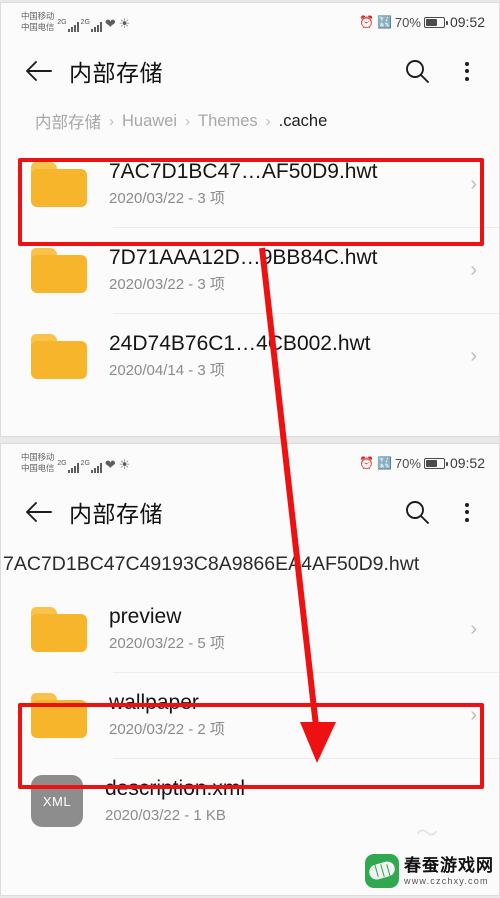  I want to click on file-name: wallpaper, so click(154, 702).